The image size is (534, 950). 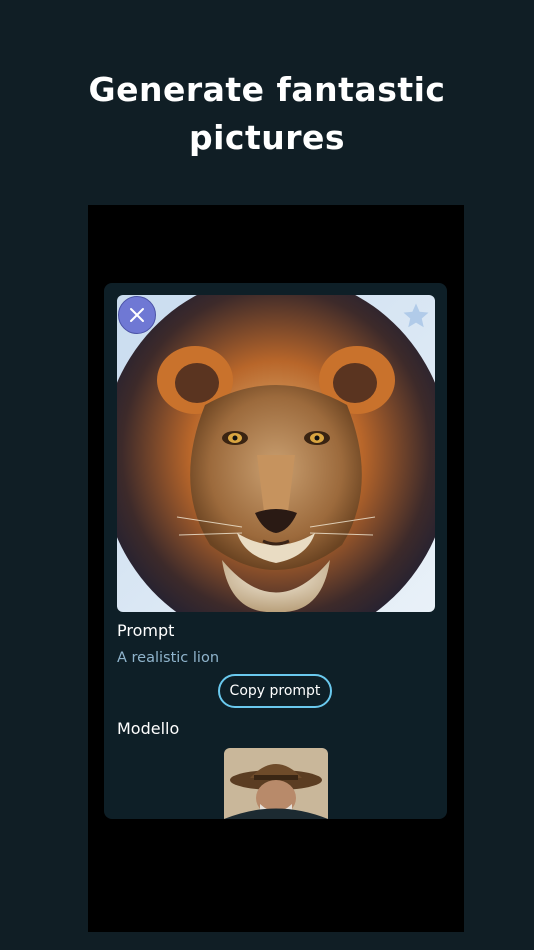 I want to click on star-icon, so click(x=416, y=315).